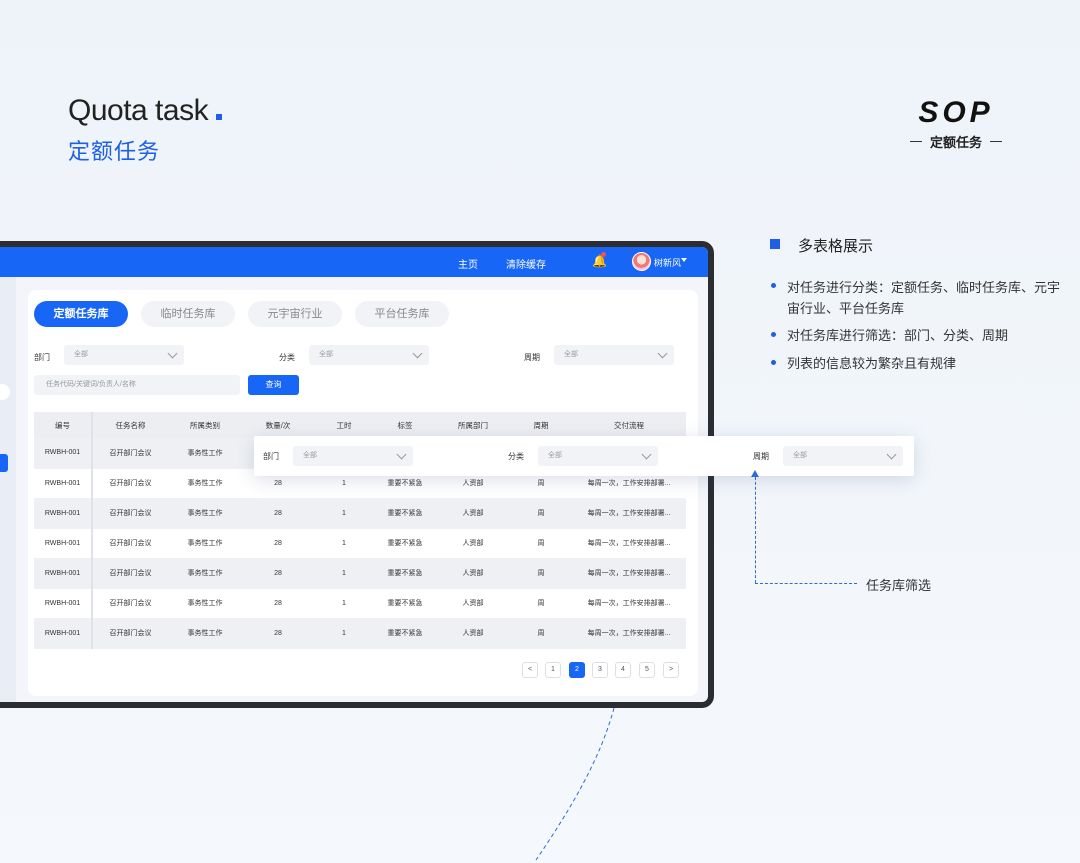 Image resolution: width=1080 pixels, height=863 pixels. I want to click on decorative-curve, so click(575, 784).